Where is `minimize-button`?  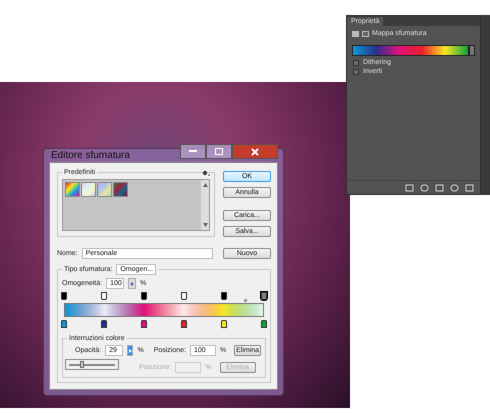 minimize-button is located at coordinates (193, 151).